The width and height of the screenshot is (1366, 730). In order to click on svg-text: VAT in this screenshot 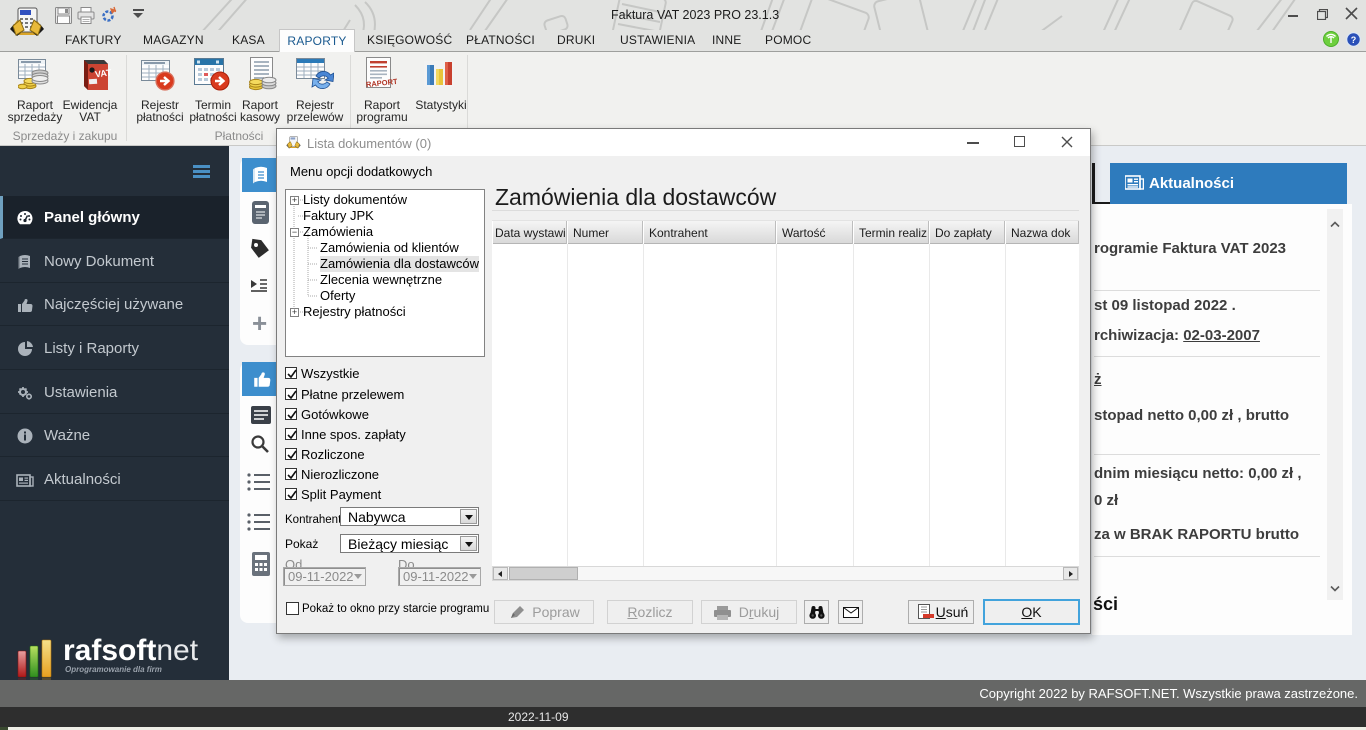, I will do `click(103, 73)`.